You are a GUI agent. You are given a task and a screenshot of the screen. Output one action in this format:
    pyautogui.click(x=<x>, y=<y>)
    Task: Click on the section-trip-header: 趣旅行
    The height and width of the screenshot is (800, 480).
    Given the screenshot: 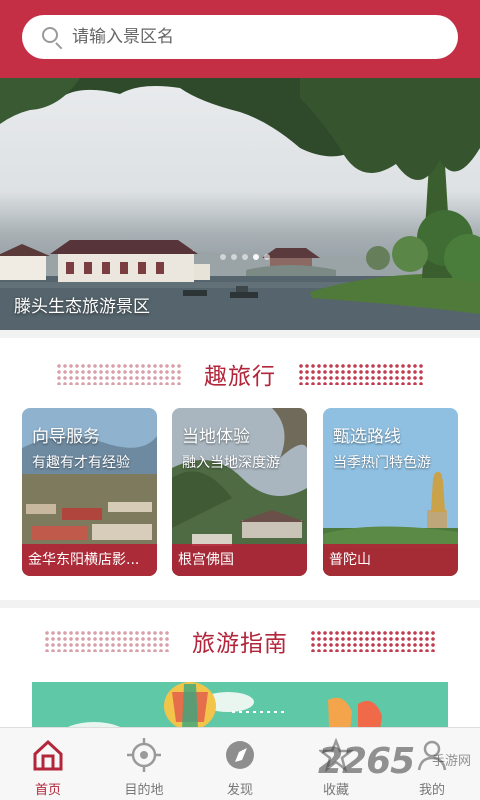 What is the action you would take?
    pyautogui.click(x=240, y=374)
    